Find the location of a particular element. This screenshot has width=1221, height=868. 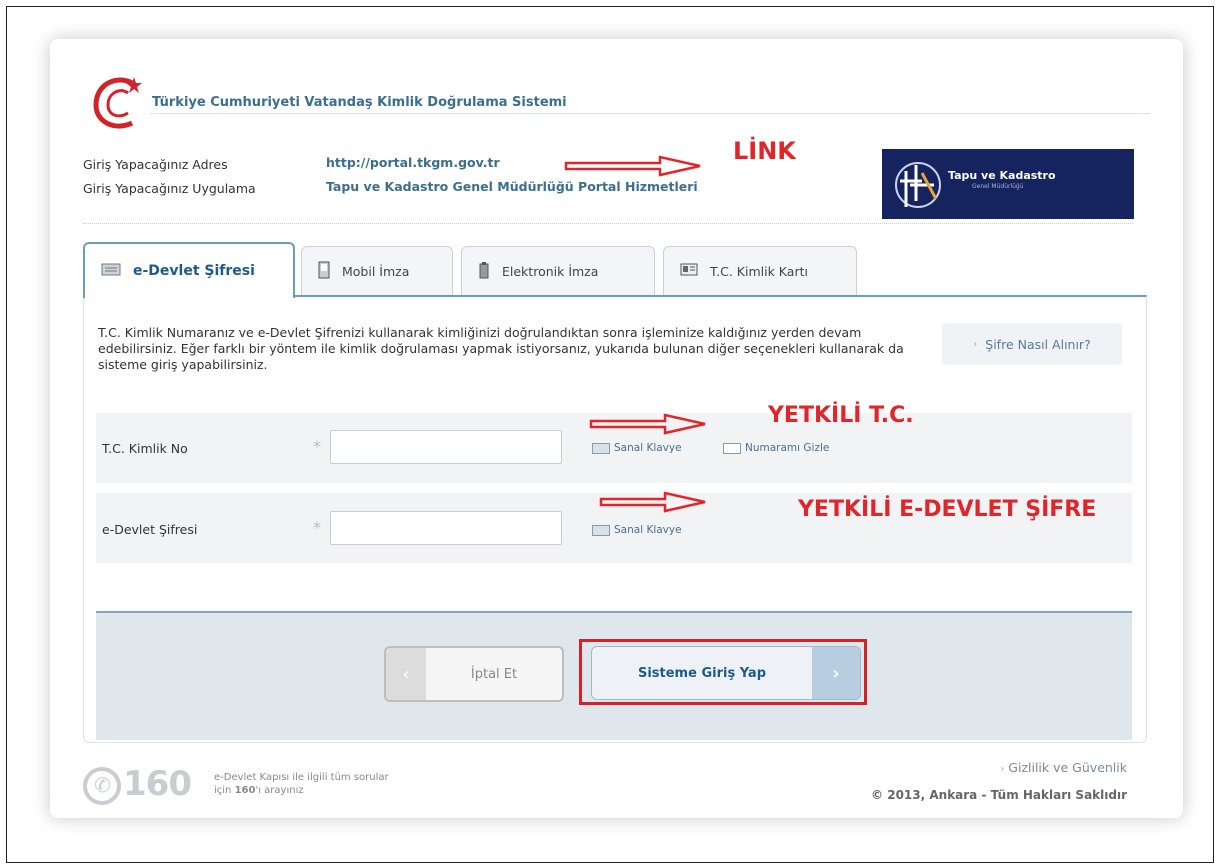

password-input is located at coordinates (446, 528).